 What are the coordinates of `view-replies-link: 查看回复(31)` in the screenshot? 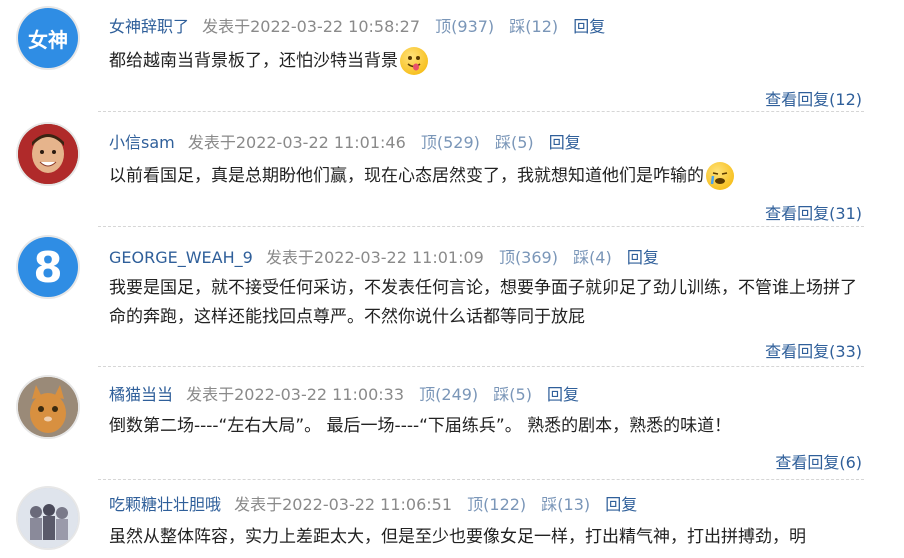 It's located at (813, 212).